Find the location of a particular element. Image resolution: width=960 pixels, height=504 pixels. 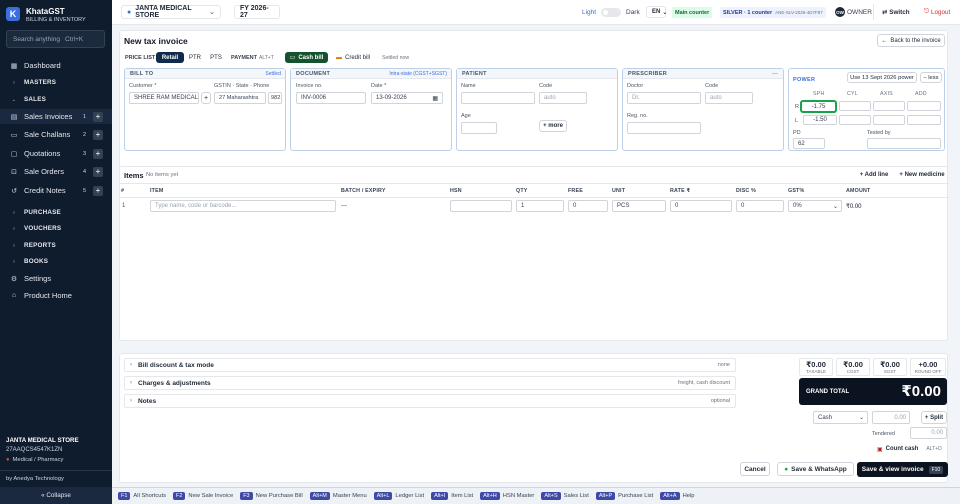

add-line-button: + Add line is located at coordinates (874, 174).